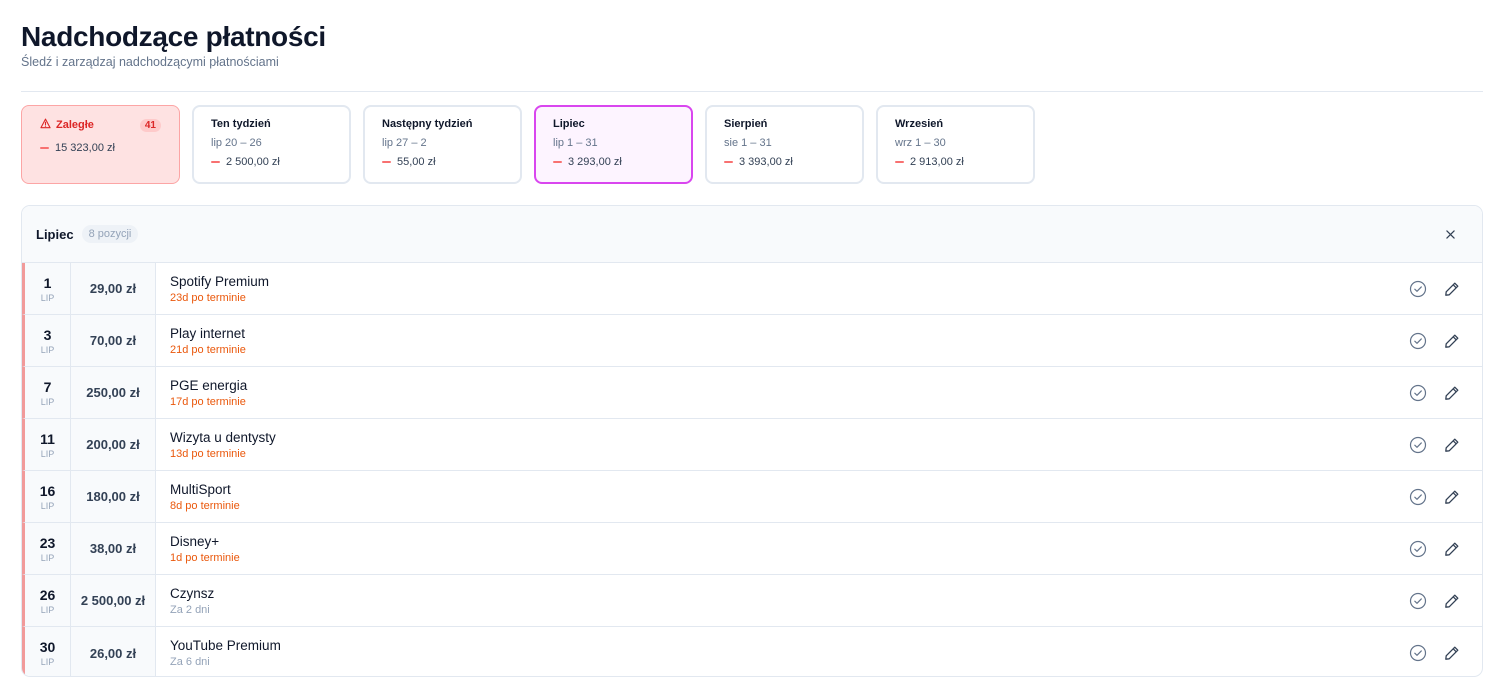 This screenshot has width=1504, height=698. Describe the element at coordinates (47, 438) in the screenshot. I see `due-day: 11` at that location.